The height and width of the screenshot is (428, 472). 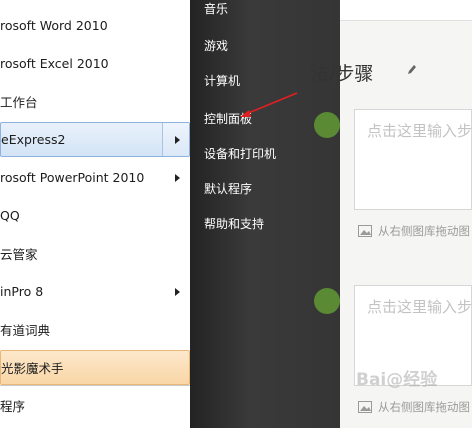 I want to click on program-item-qq: QQ, so click(x=95, y=215).